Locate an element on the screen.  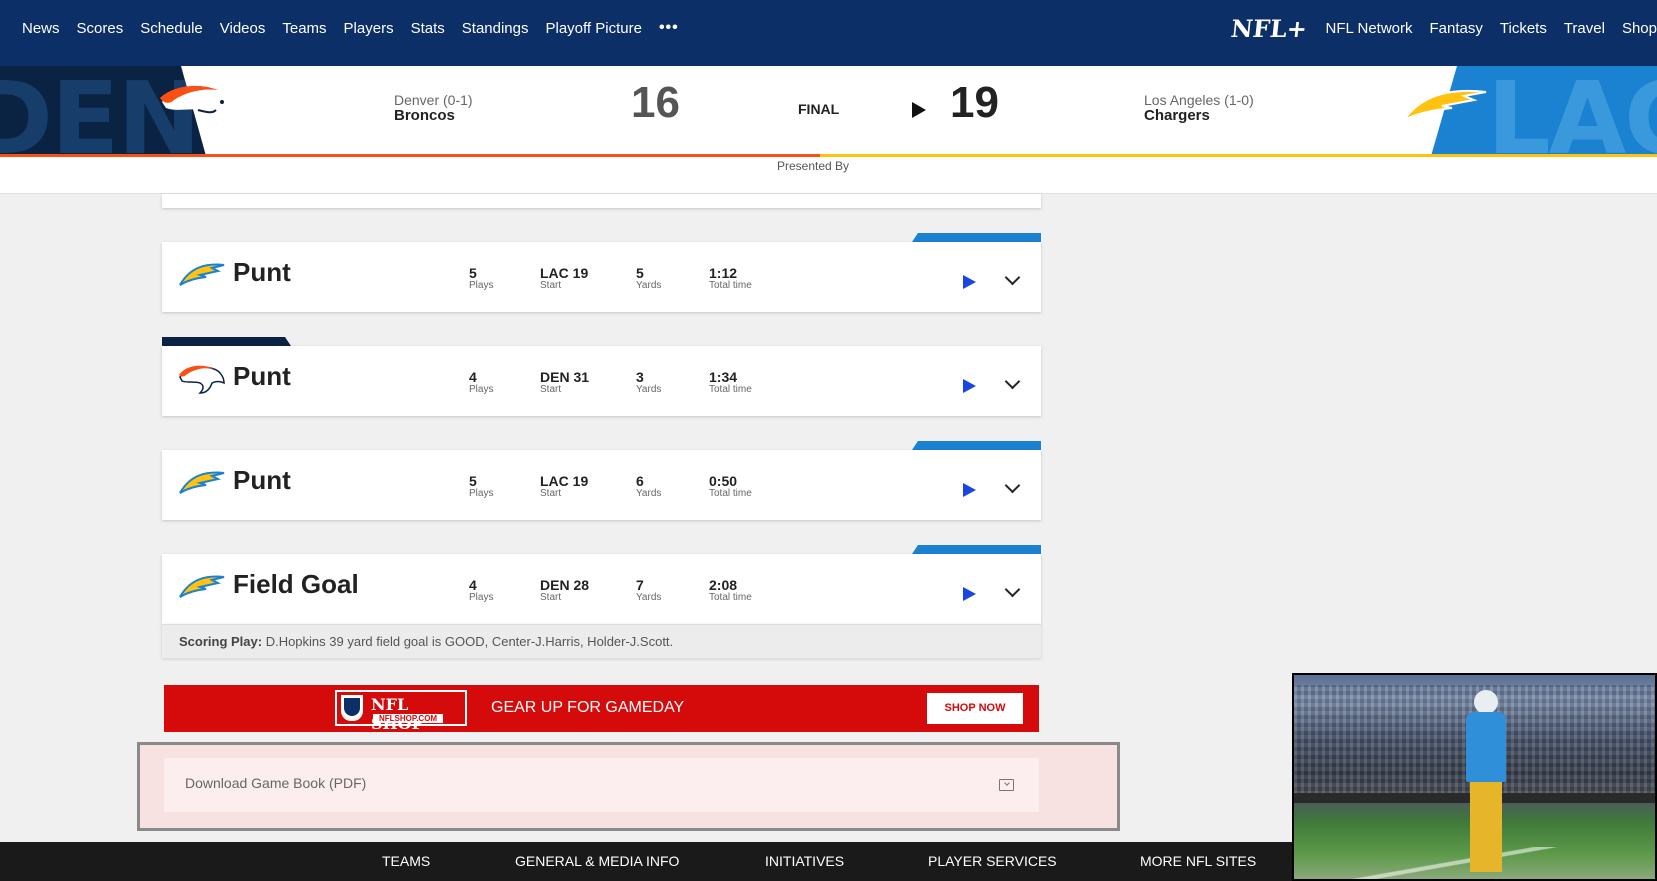
home-score: 19 is located at coordinates (974, 102).